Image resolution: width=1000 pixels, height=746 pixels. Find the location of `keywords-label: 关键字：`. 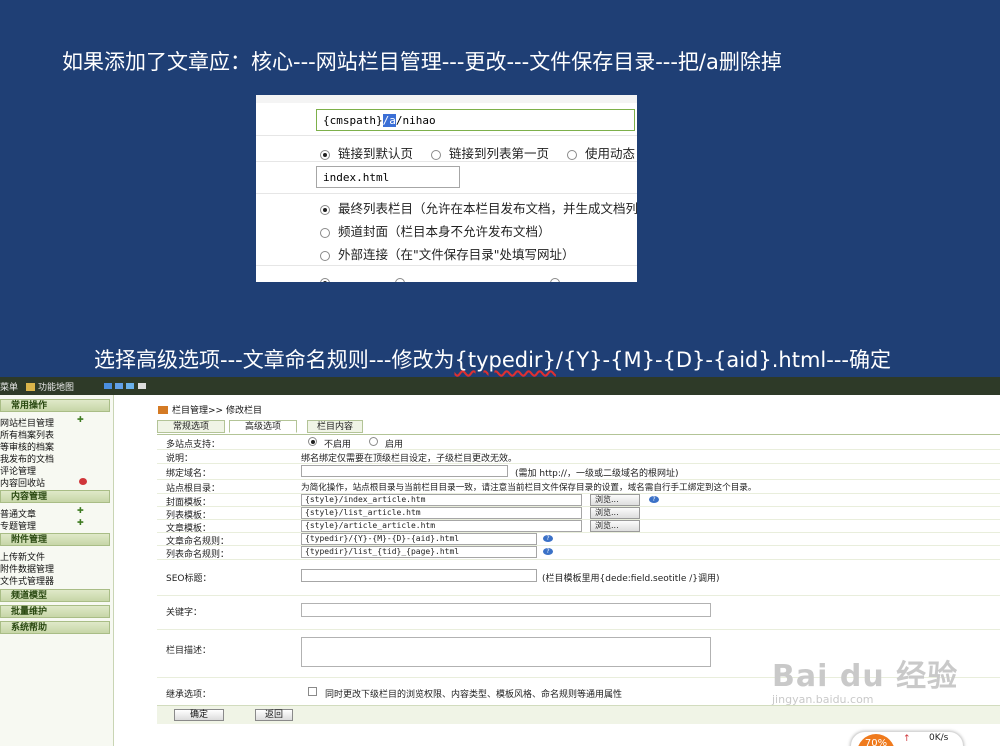

keywords-label: 关键字： is located at coordinates (184, 613).